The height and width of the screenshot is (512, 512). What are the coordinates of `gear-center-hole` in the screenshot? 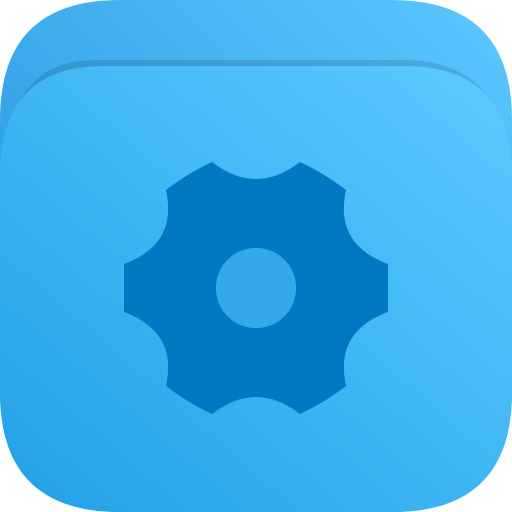 It's located at (256, 288).